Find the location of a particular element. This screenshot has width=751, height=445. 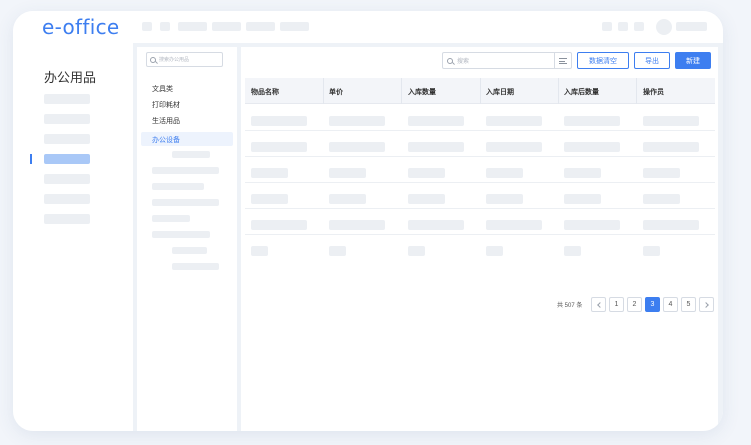

prev-page-button is located at coordinates (598, 304).